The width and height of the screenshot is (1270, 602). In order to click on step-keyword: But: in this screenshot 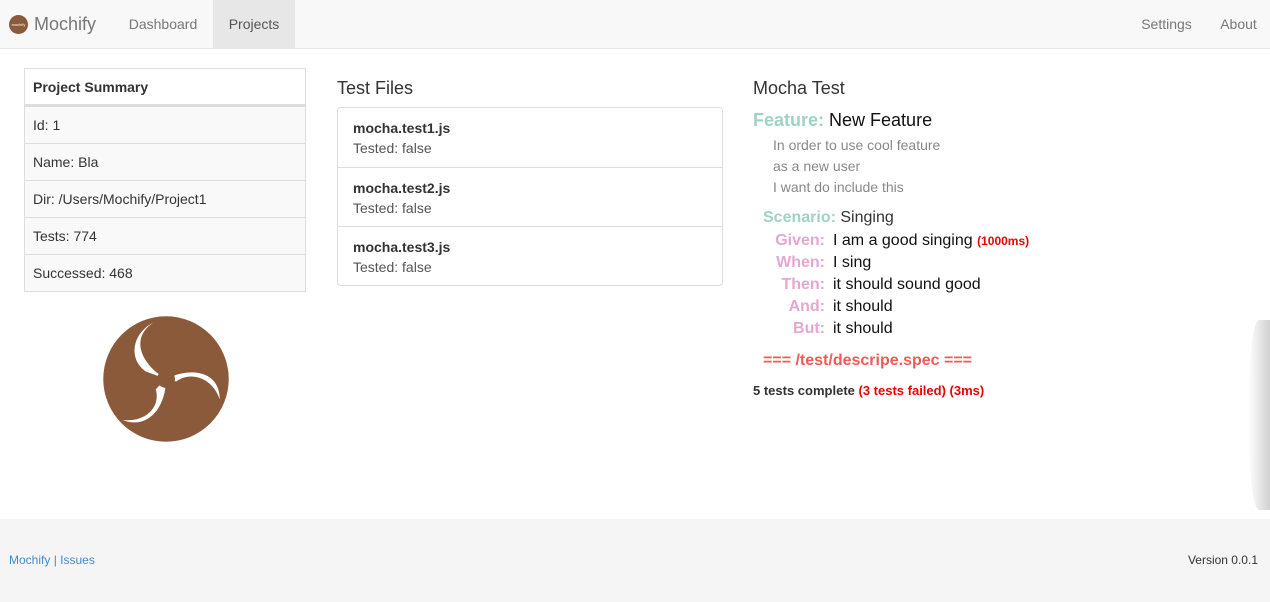, I will do `click(809, 328)`.